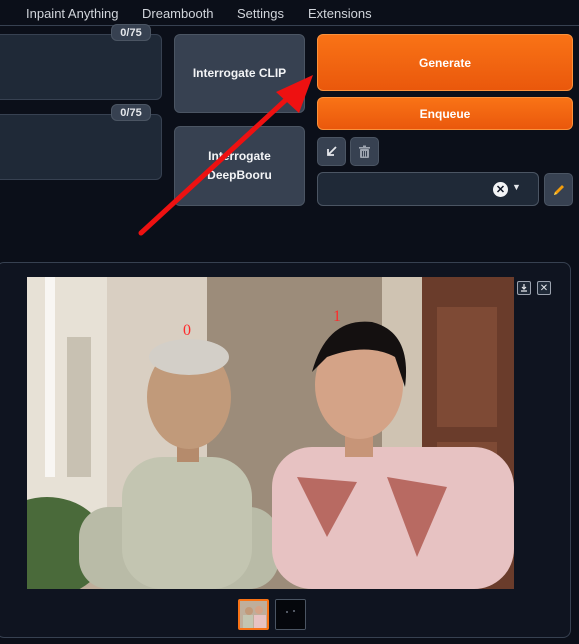  Describe the element at coordinates (225, 155) in the screenshot. I see `annotation-arrow` at that location.